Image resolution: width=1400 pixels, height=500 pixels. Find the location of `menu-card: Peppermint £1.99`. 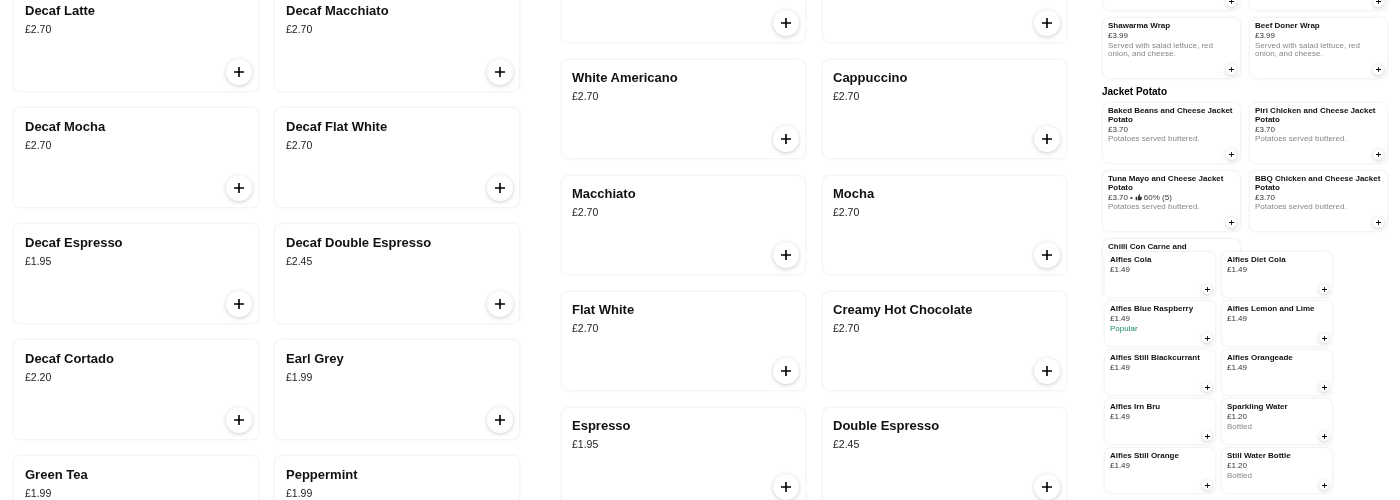

menu-card: Peppermint £1.99 is located at coordinates (397, 478).